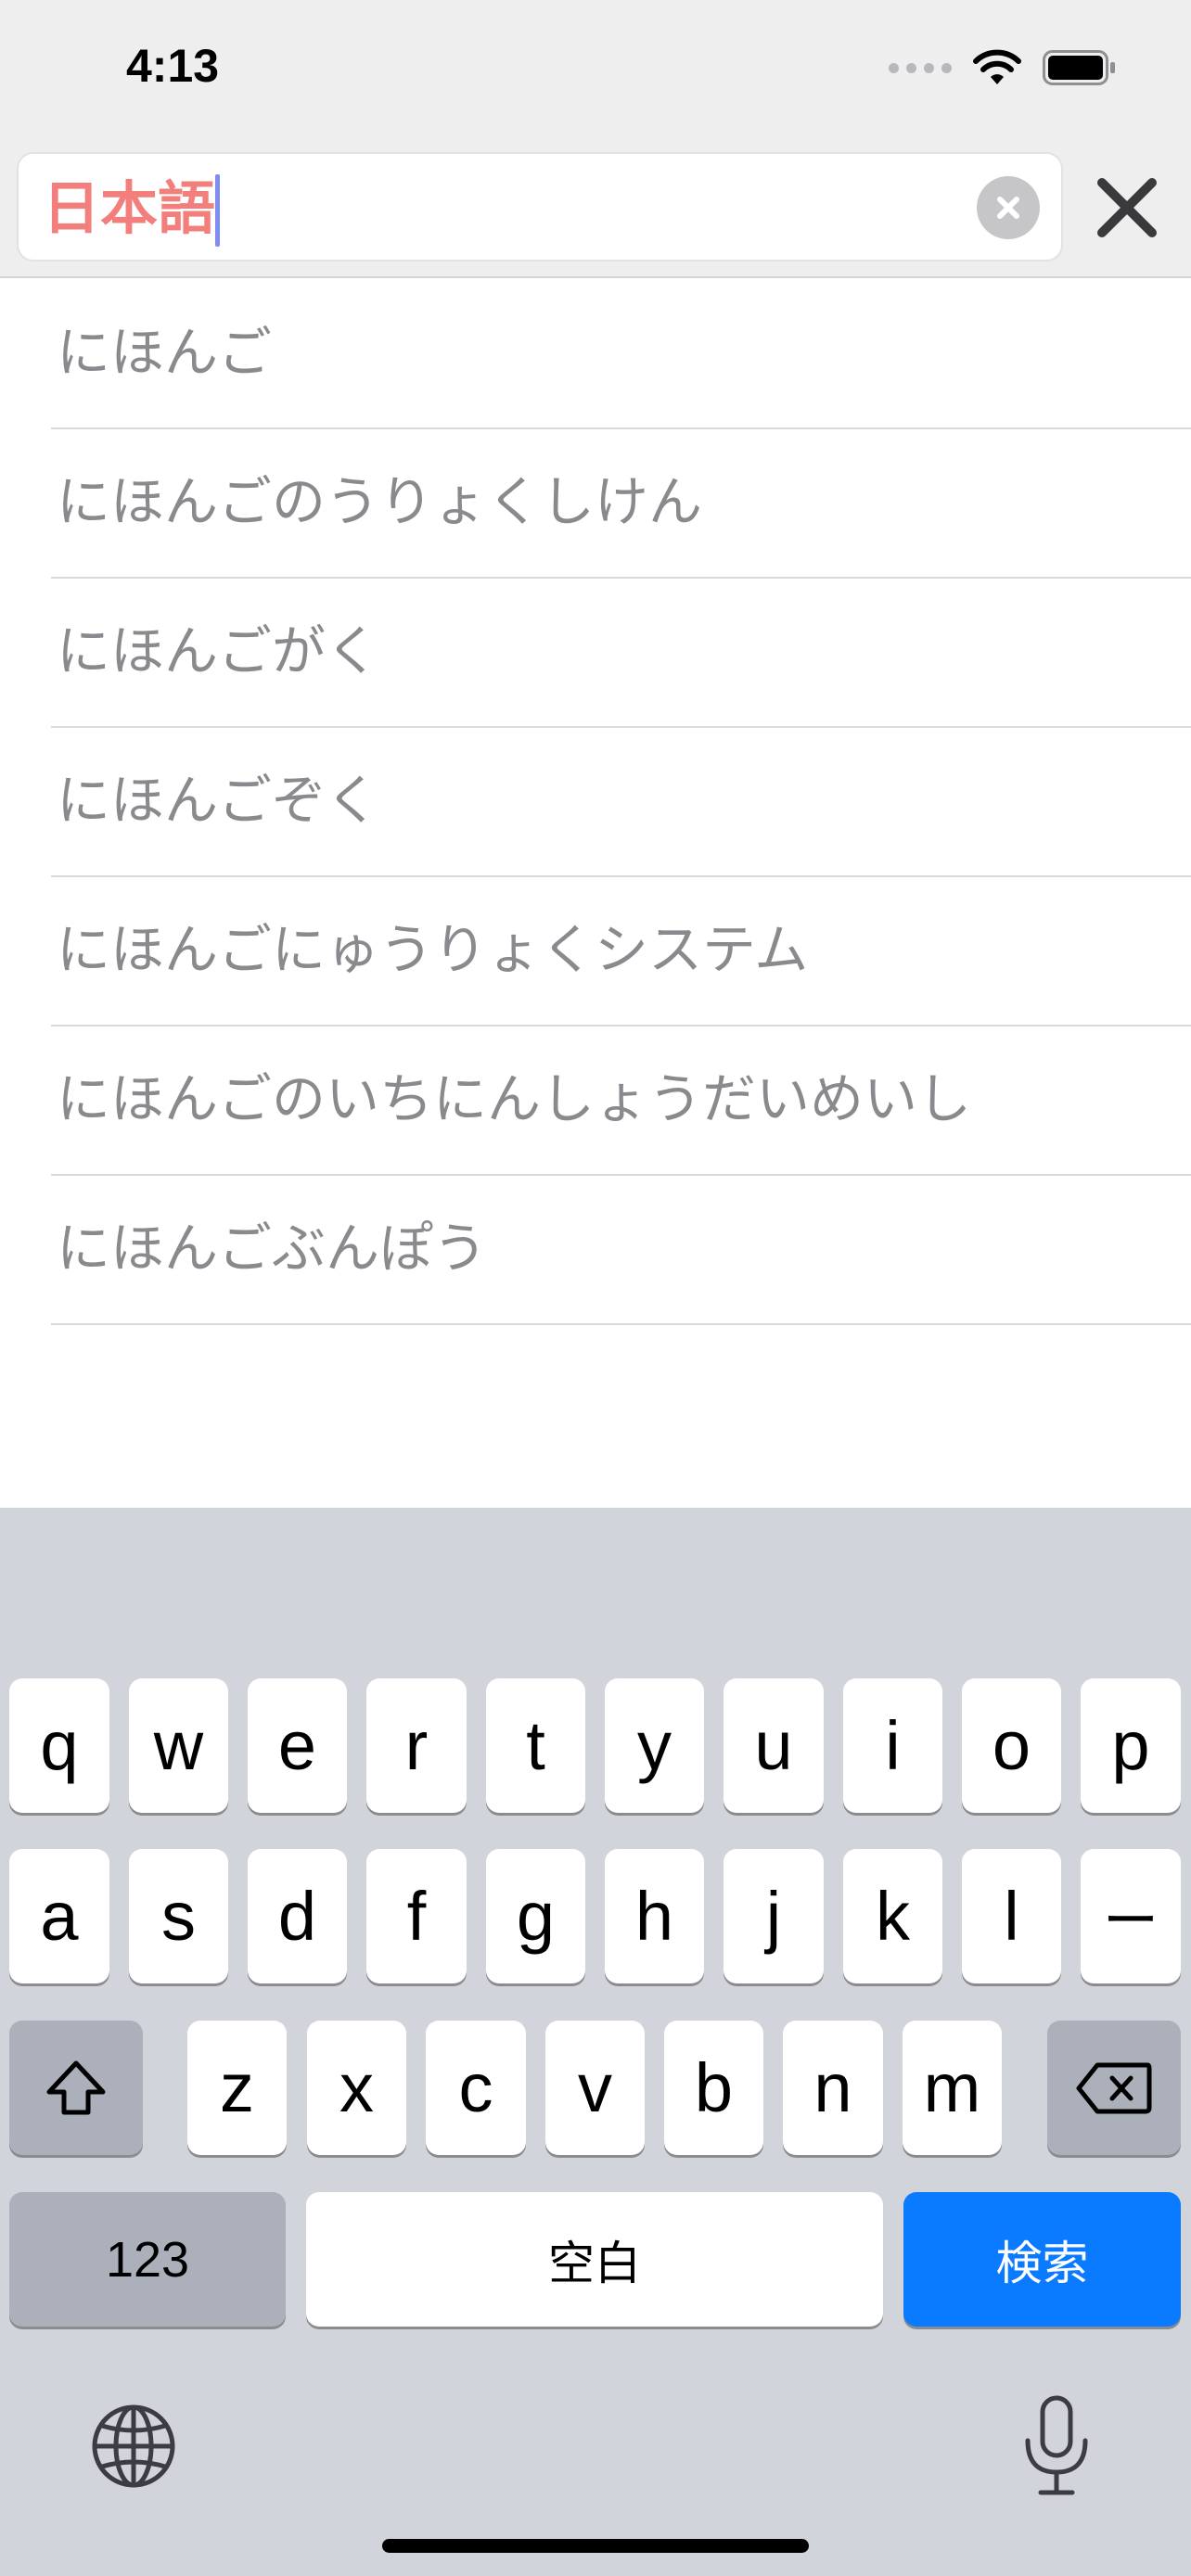 This screenshot has height=2576, width=1191. I want to click on search-input: 日本語, so click(540, 207).